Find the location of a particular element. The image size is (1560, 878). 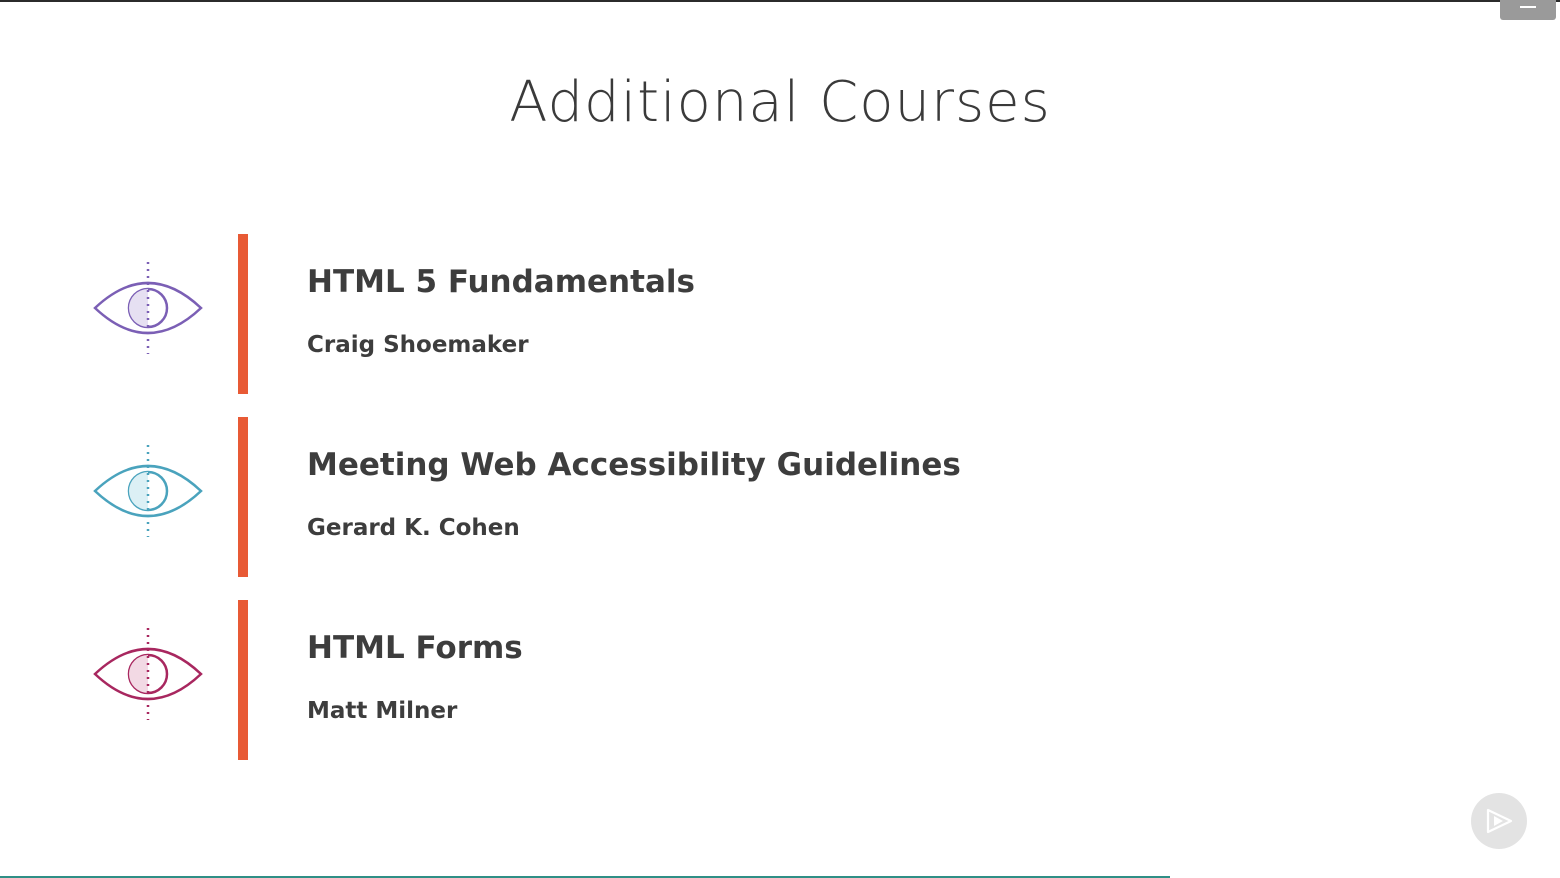

menu-icon is located at coordinates (1528, 7).